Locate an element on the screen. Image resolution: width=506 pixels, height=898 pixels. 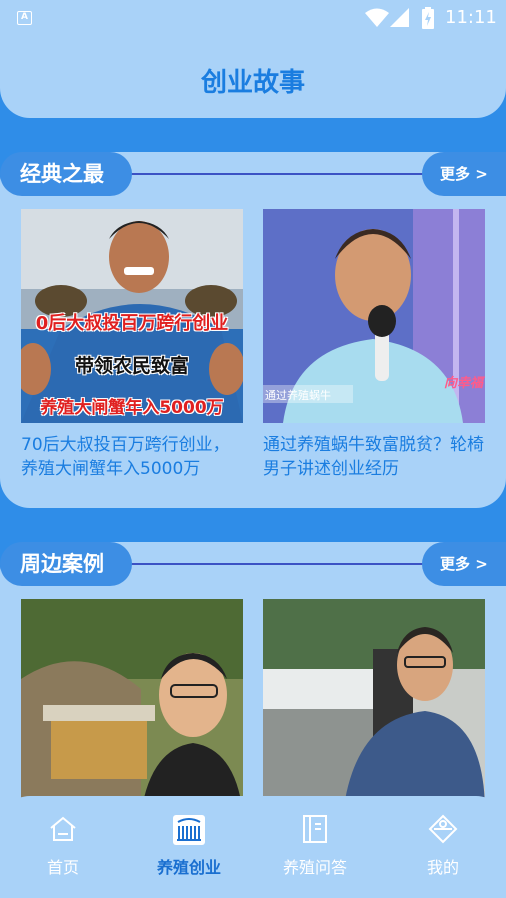
beekeeper-image is located at coordinates (132, 706).